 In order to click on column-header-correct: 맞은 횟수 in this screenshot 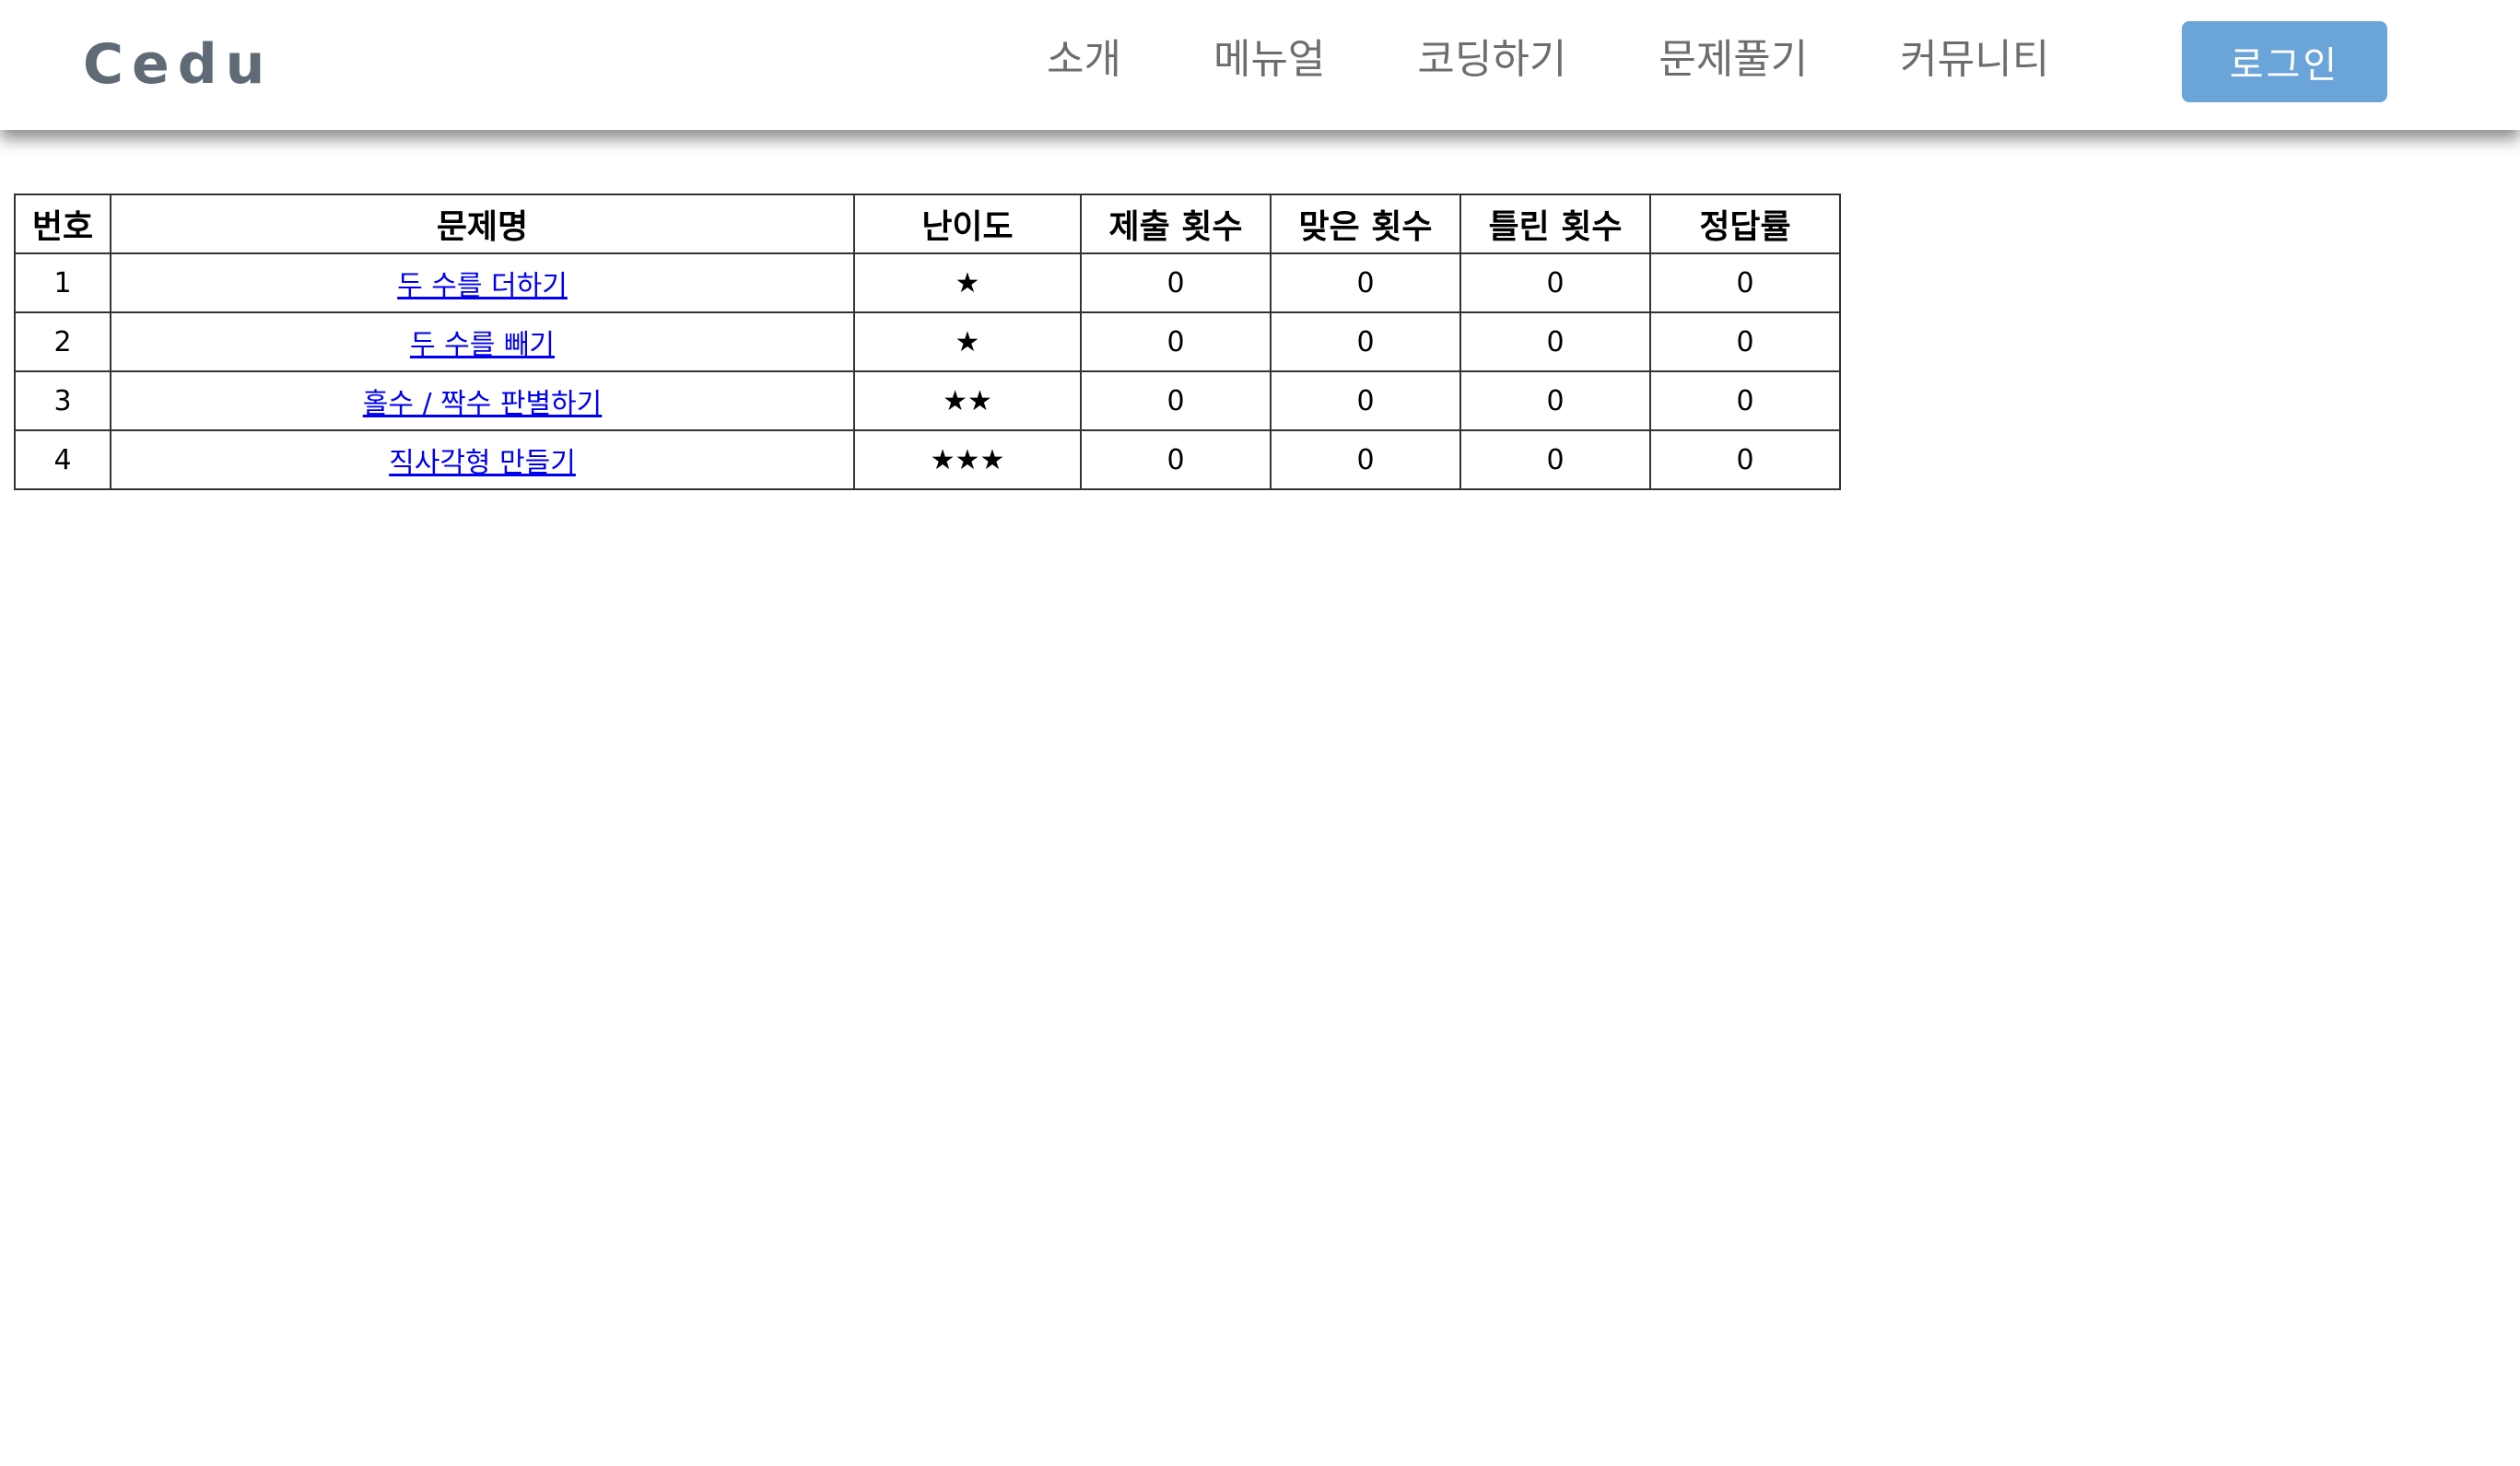, I will do `click(1365, 224)`.